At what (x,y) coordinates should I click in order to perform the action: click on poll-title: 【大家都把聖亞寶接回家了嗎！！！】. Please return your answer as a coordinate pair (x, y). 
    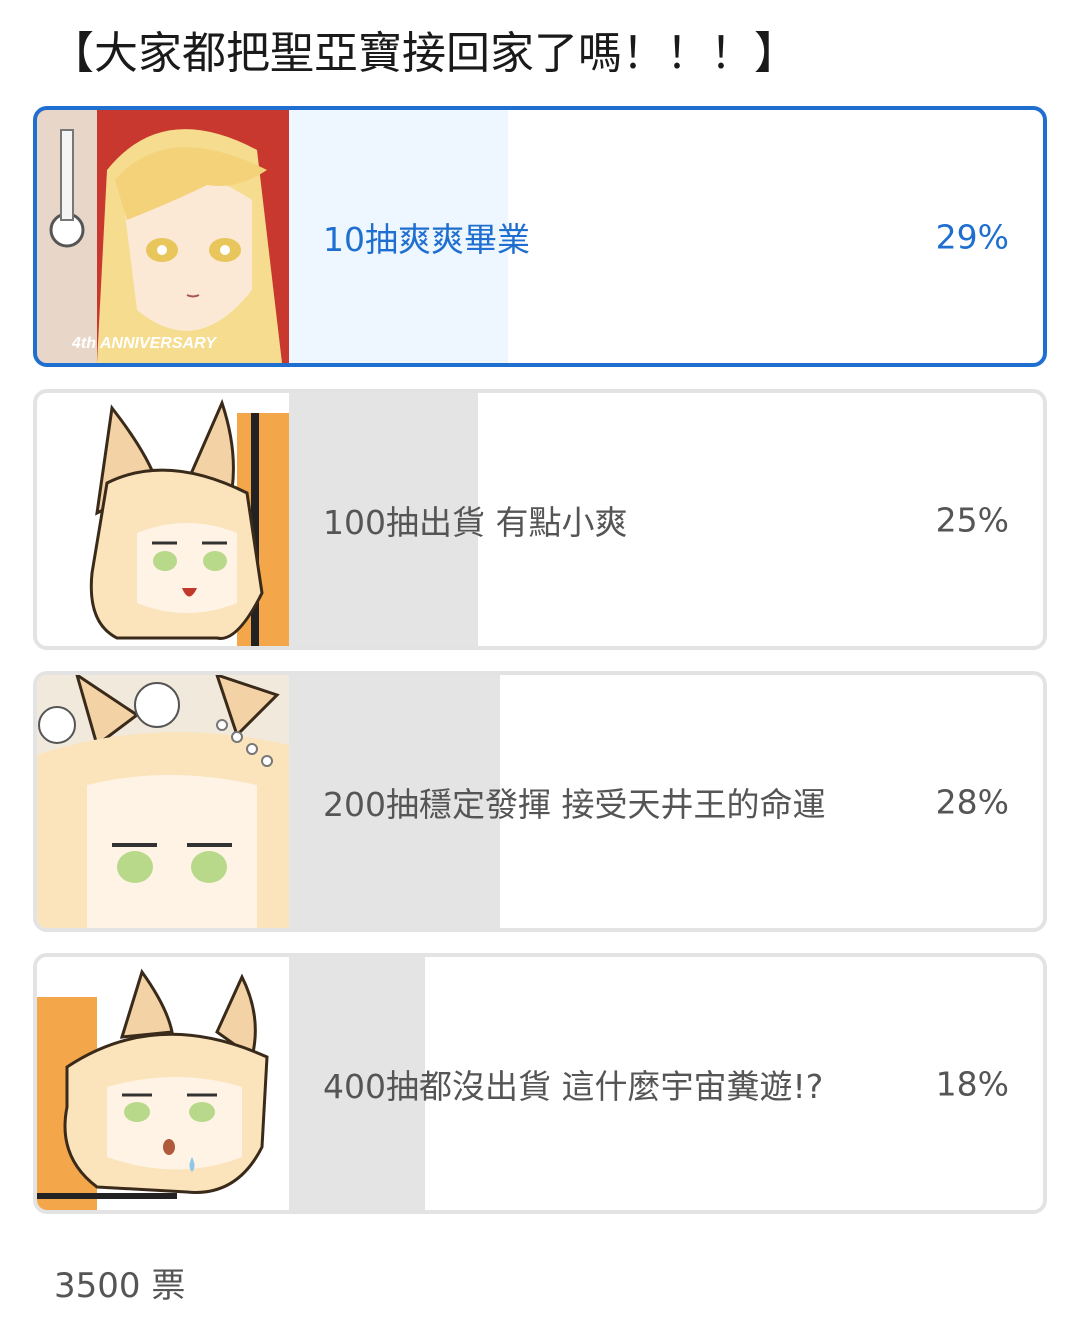
    Looking at the image, I should click on (424, 53).